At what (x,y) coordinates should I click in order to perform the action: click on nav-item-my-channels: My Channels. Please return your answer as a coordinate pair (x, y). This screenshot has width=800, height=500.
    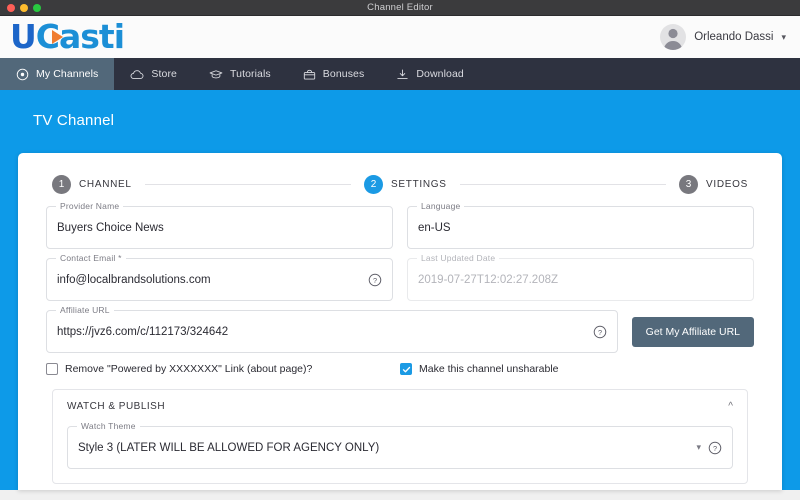
    Looking at the image, I should click on (57, 74).